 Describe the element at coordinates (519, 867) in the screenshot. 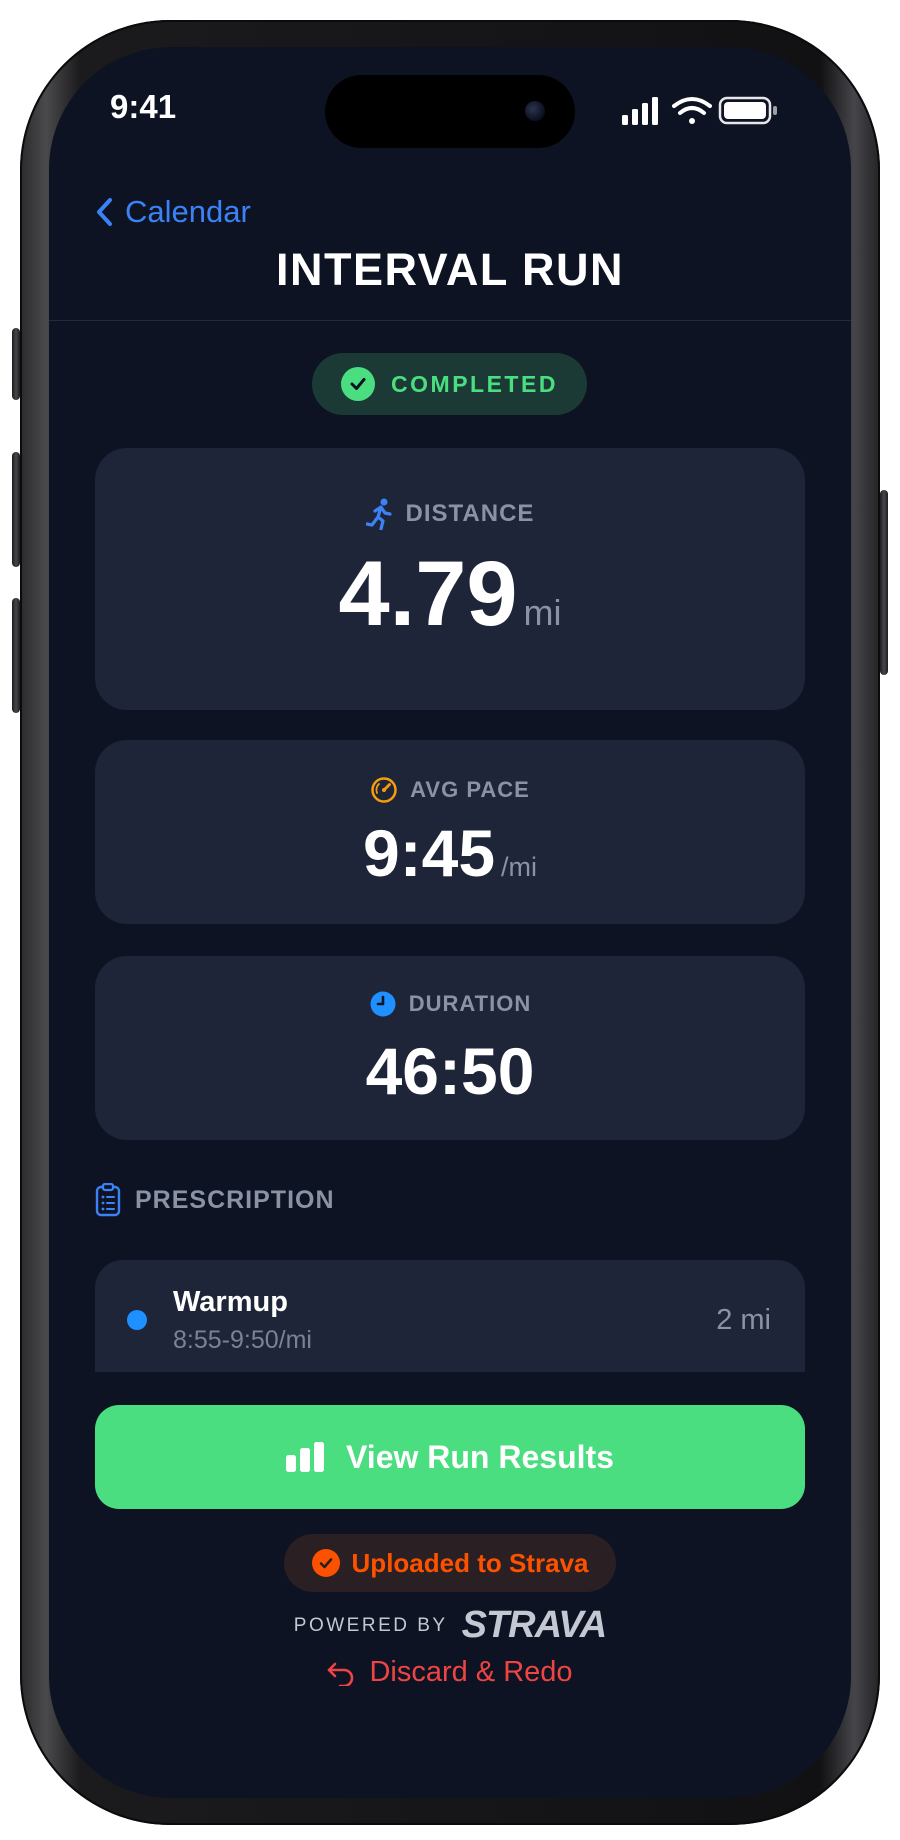

I see `pace-unit: /mi` at that location.